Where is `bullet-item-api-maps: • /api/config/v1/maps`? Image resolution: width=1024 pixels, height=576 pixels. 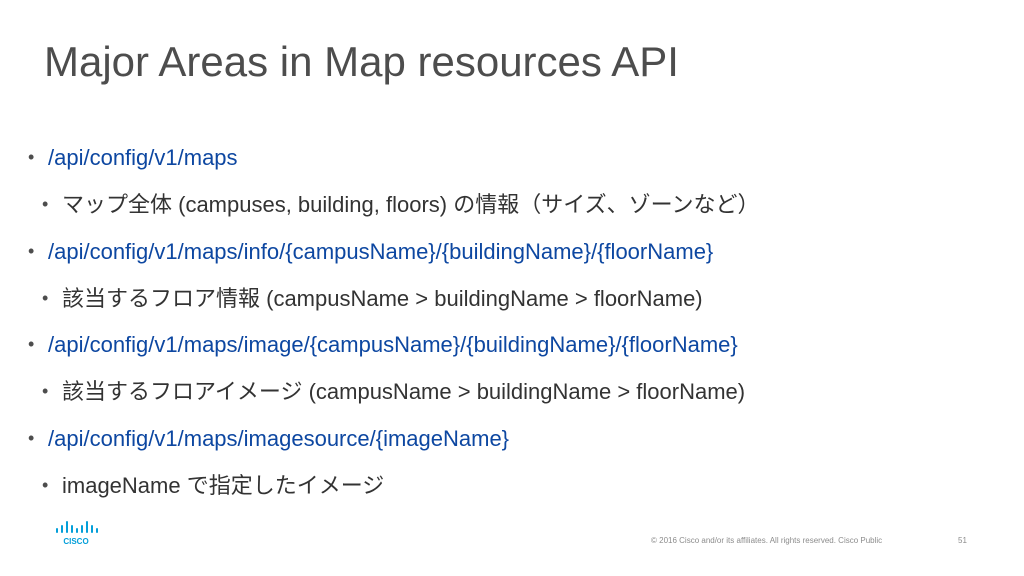 bullet-item-api-maps: • /api/config/v1/maps is located at coordinates (133, 158).